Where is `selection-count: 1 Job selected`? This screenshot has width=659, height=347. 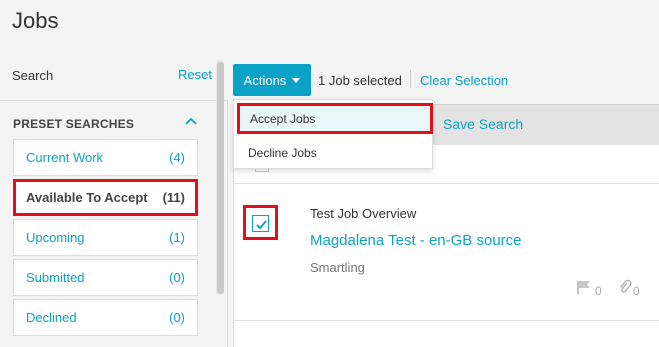
selection-count: 1 Job selected is located at coordinates (360, 80).